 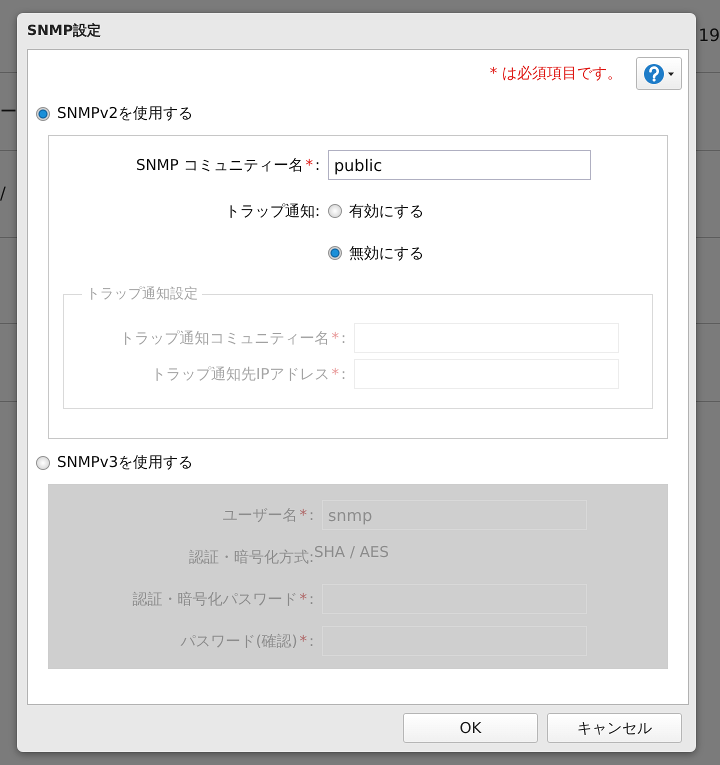 What do you see at coordinates (614, 728) in the screenshot?
I see `dialog-button: キャンセル` at bounding box center [614, 728].